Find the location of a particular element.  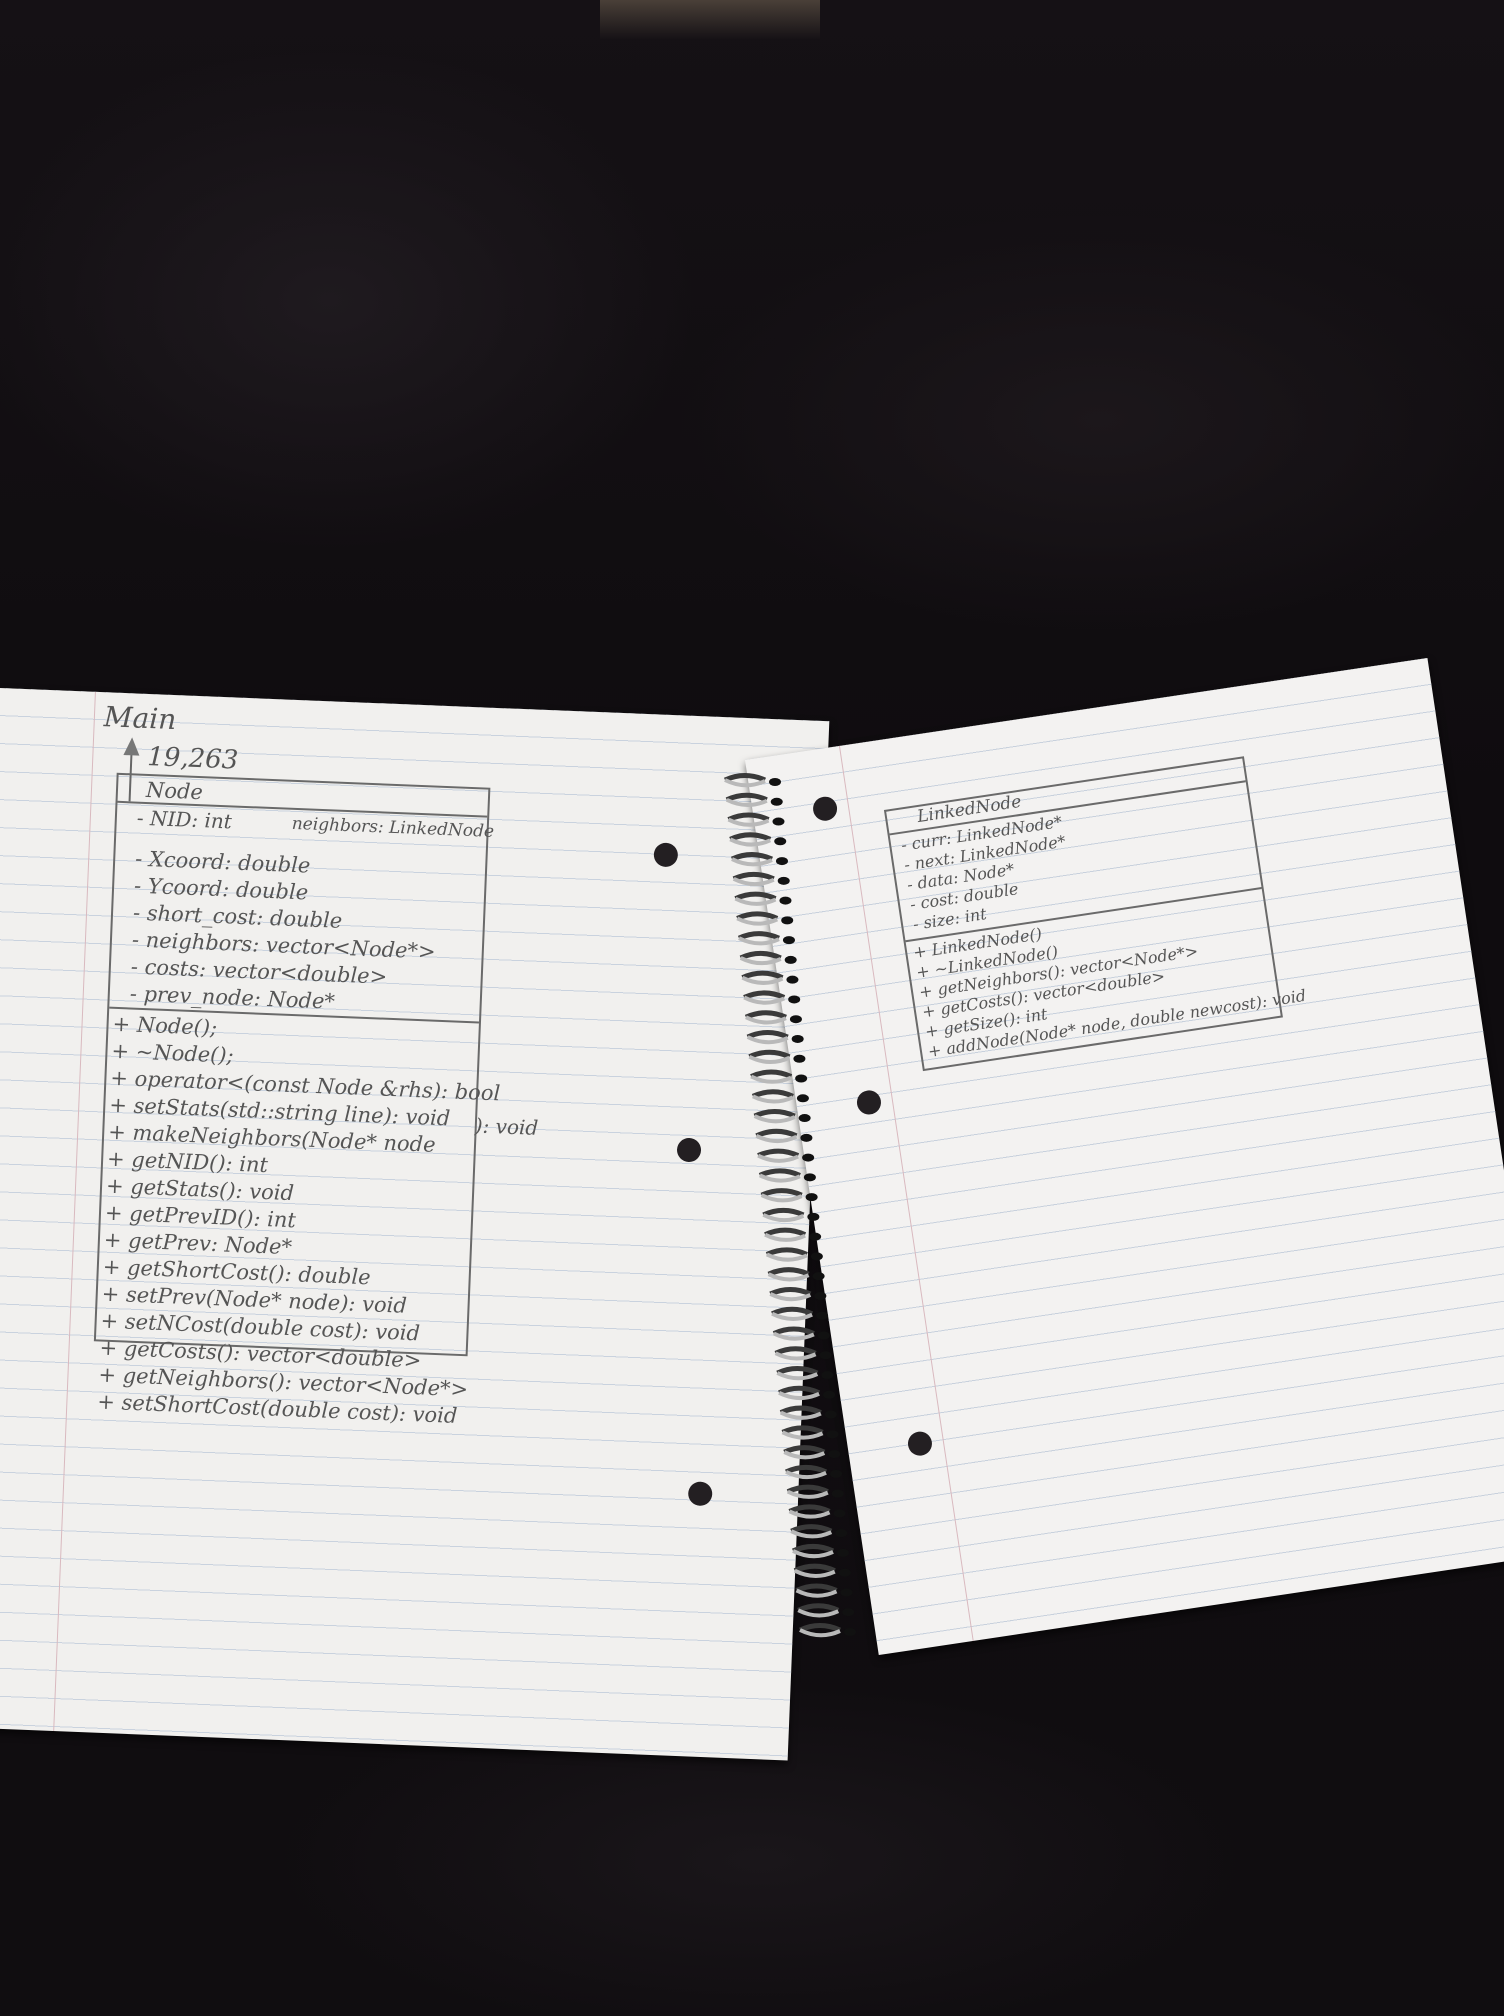

attribute-nid: - NID: int is located at coordinates (184, 819).